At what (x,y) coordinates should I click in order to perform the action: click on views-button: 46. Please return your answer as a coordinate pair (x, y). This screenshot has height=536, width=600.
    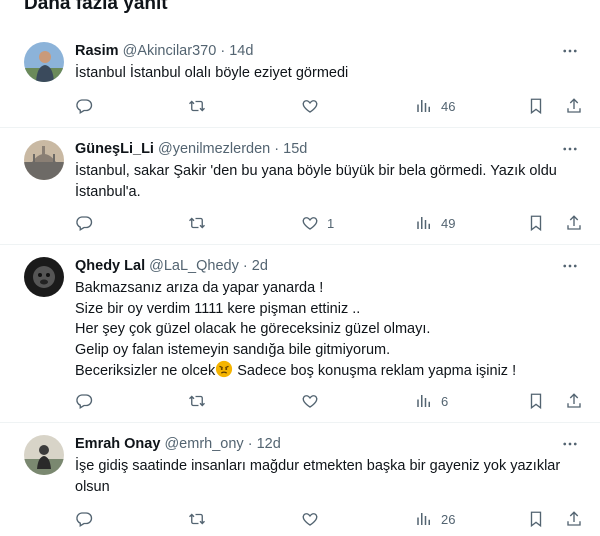
    Looking at the image, I should click on (435, 106).